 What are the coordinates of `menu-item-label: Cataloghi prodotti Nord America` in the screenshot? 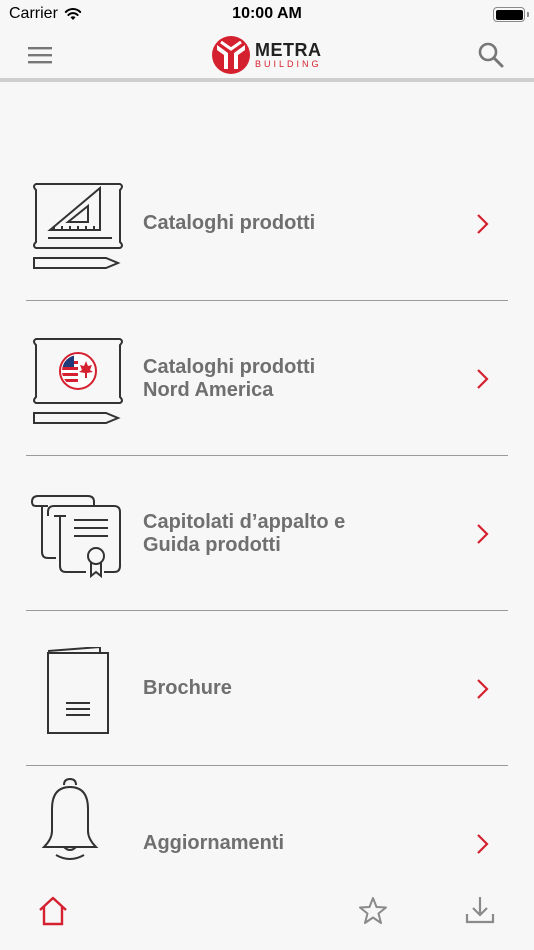 It's located at (229, 378).